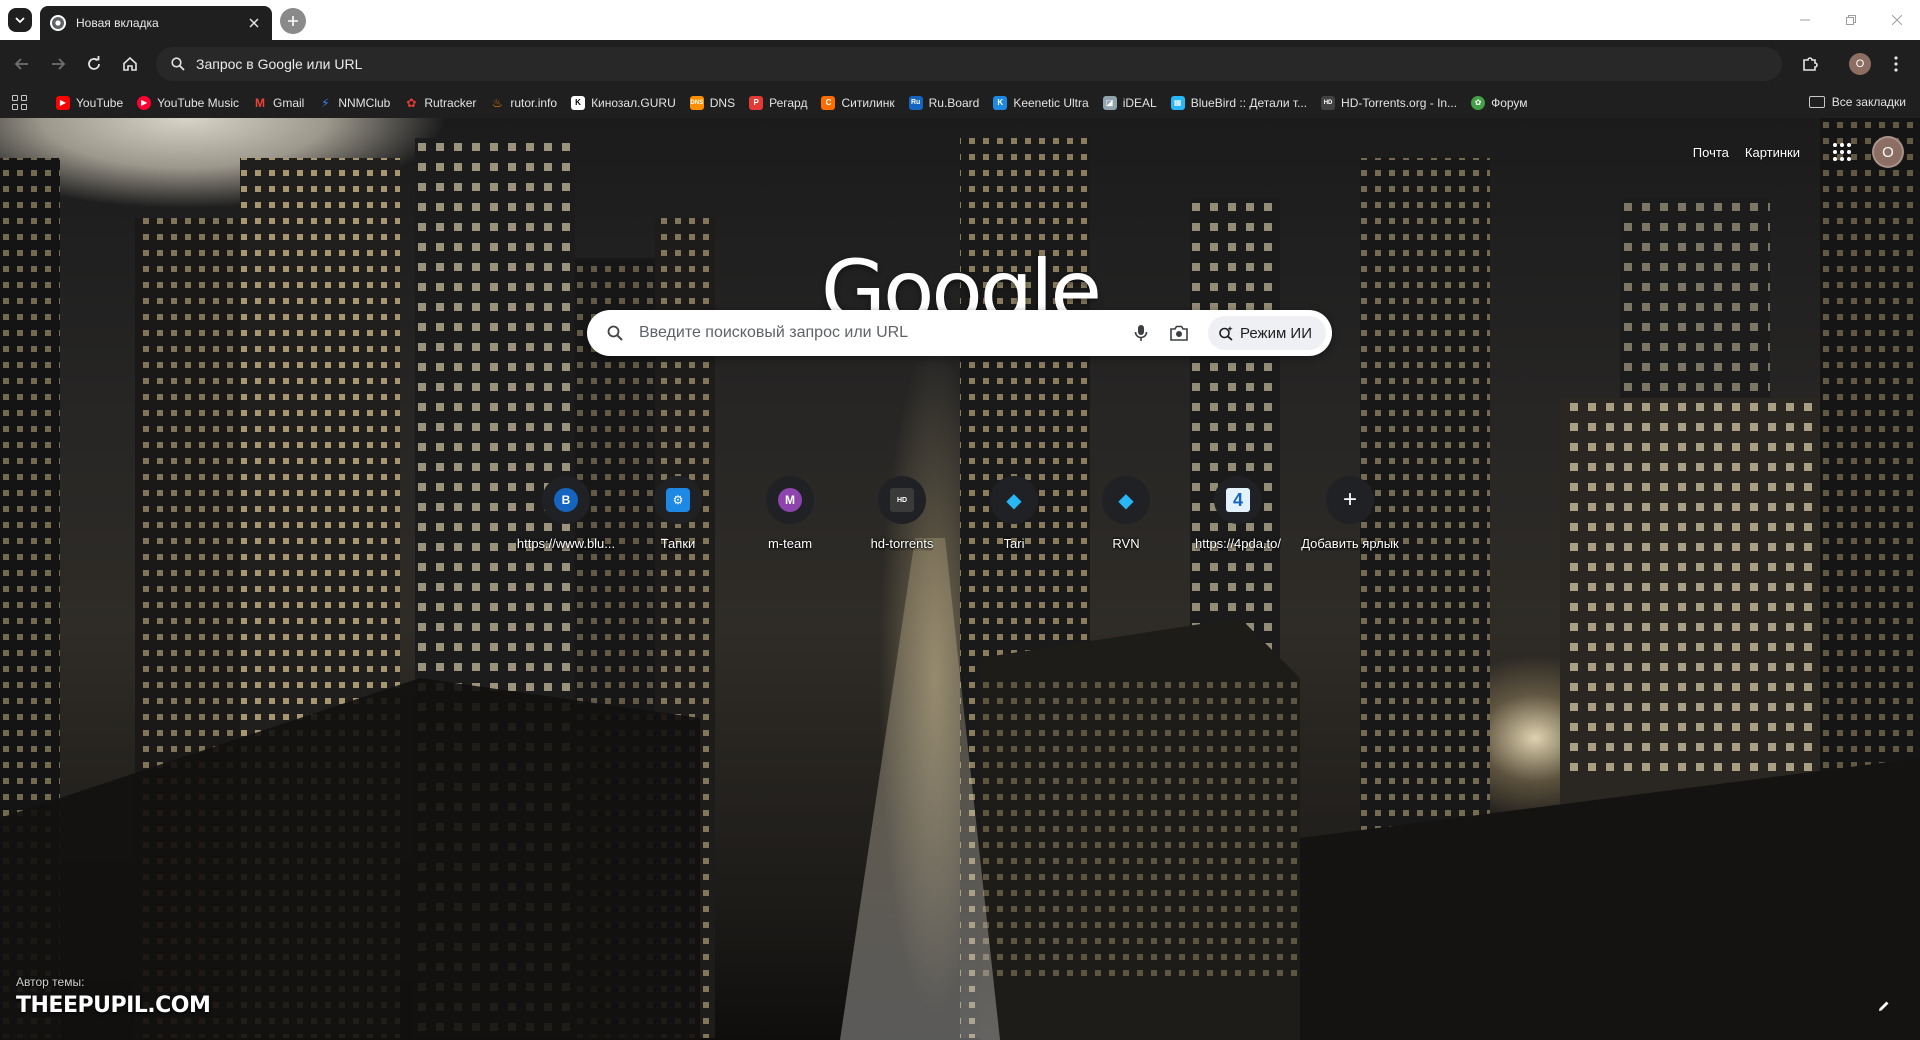 The width and height of the screenshot is (1920, 1040). Describe the element at coordinates (696, 102) in the screenshot. I see `dns-icon: DNS` at that location.